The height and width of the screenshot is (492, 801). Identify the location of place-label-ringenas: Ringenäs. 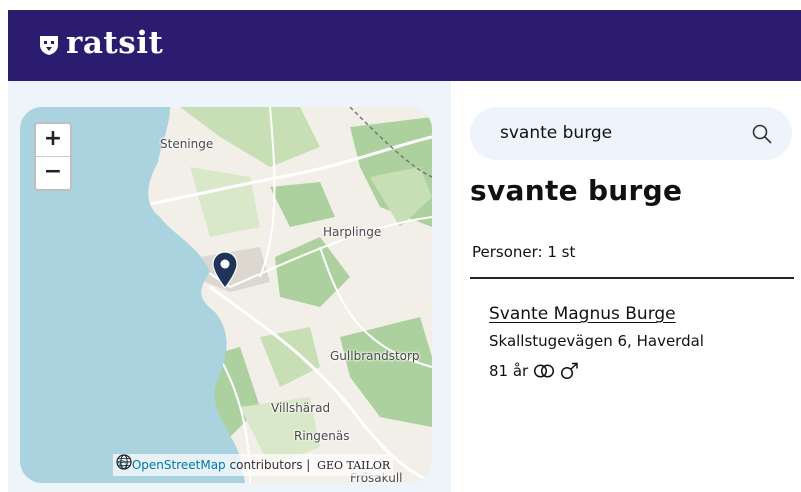
(322, 436).